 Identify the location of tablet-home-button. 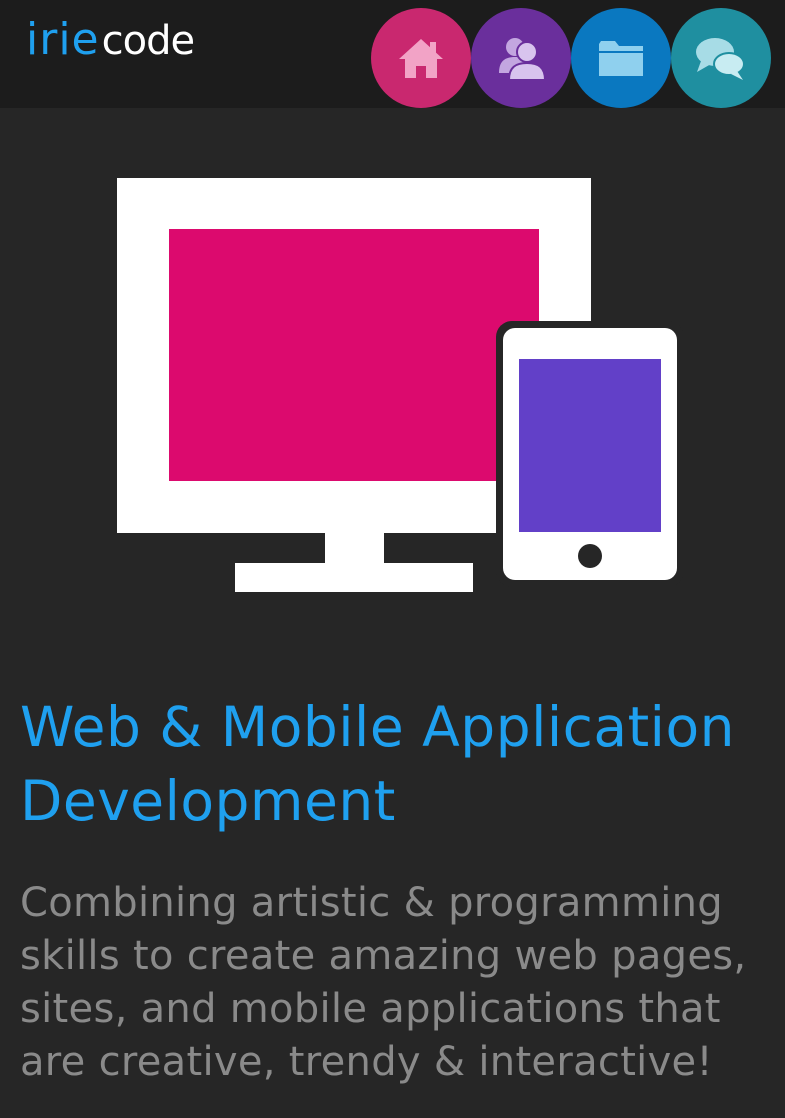
(590, 556).